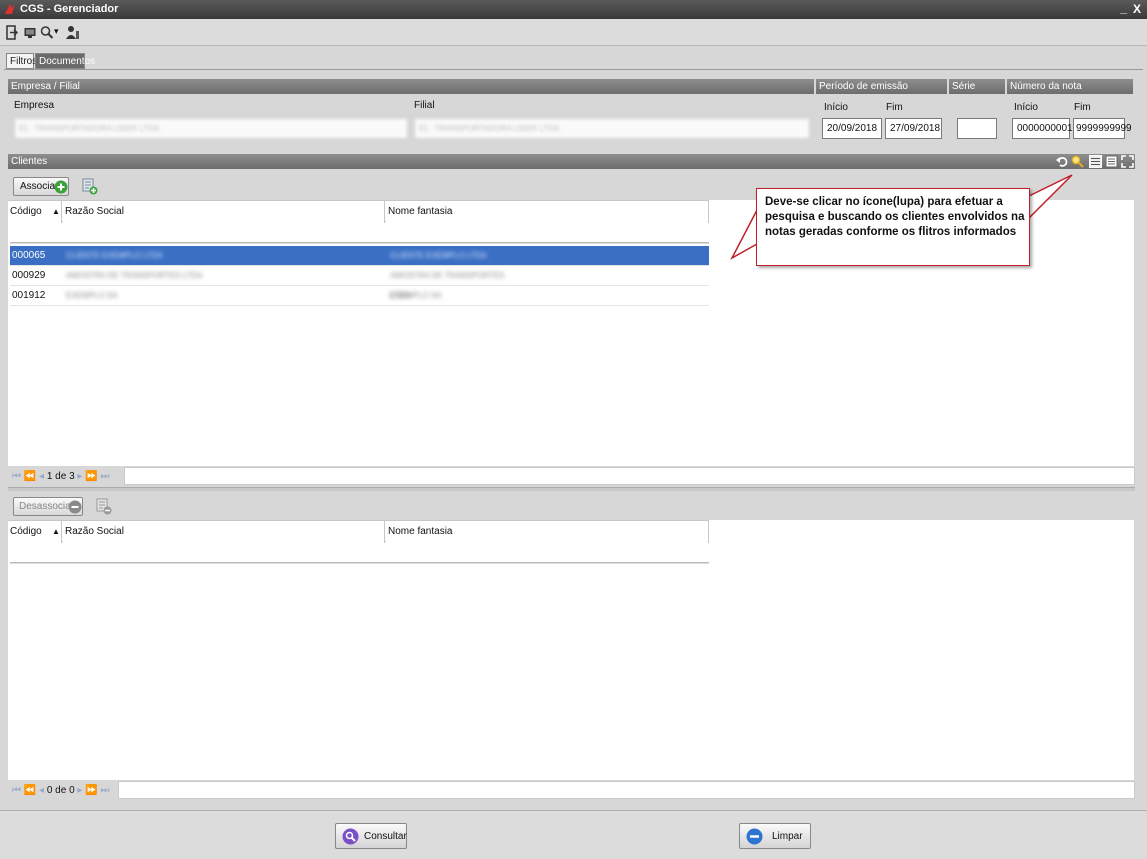 The image size is (1147, 859). What do you see at coordinates (1082, 107) in the screenshot?
I see `nota-fim-label: Fim` at bounding box center [1082, 107].